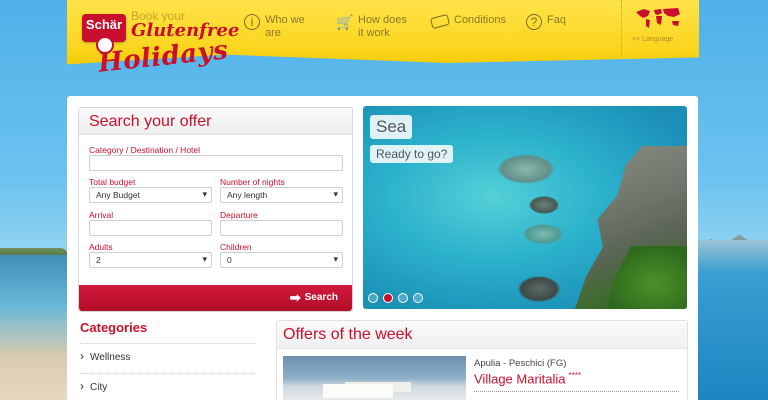 Image resolution: width=768 pixels, height=400 pixels. What do you see at coordinates (281, 195) in the screenshot?
I see `nights-select: Any length` at bounding box center [281, 195].